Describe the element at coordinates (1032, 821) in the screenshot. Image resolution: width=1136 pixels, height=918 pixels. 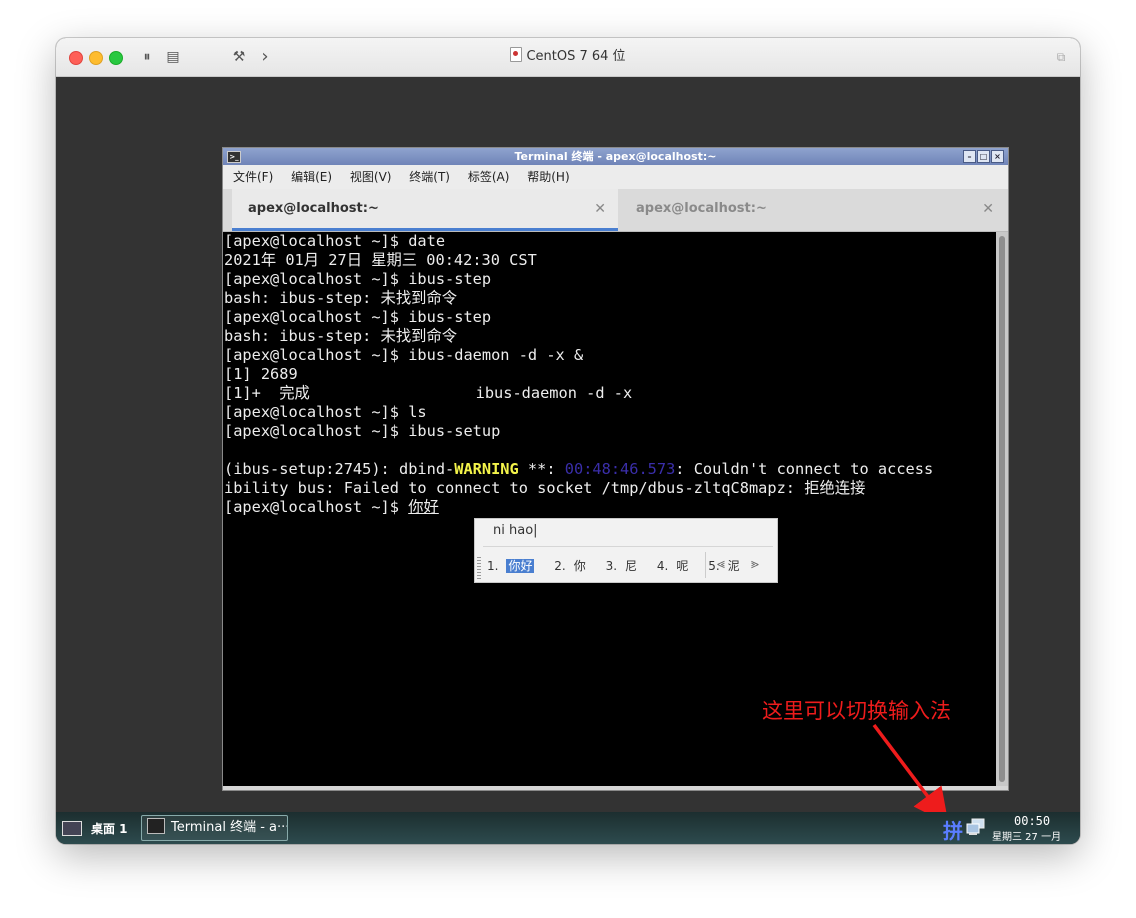
I see `clock-time: 00:50` at that location.